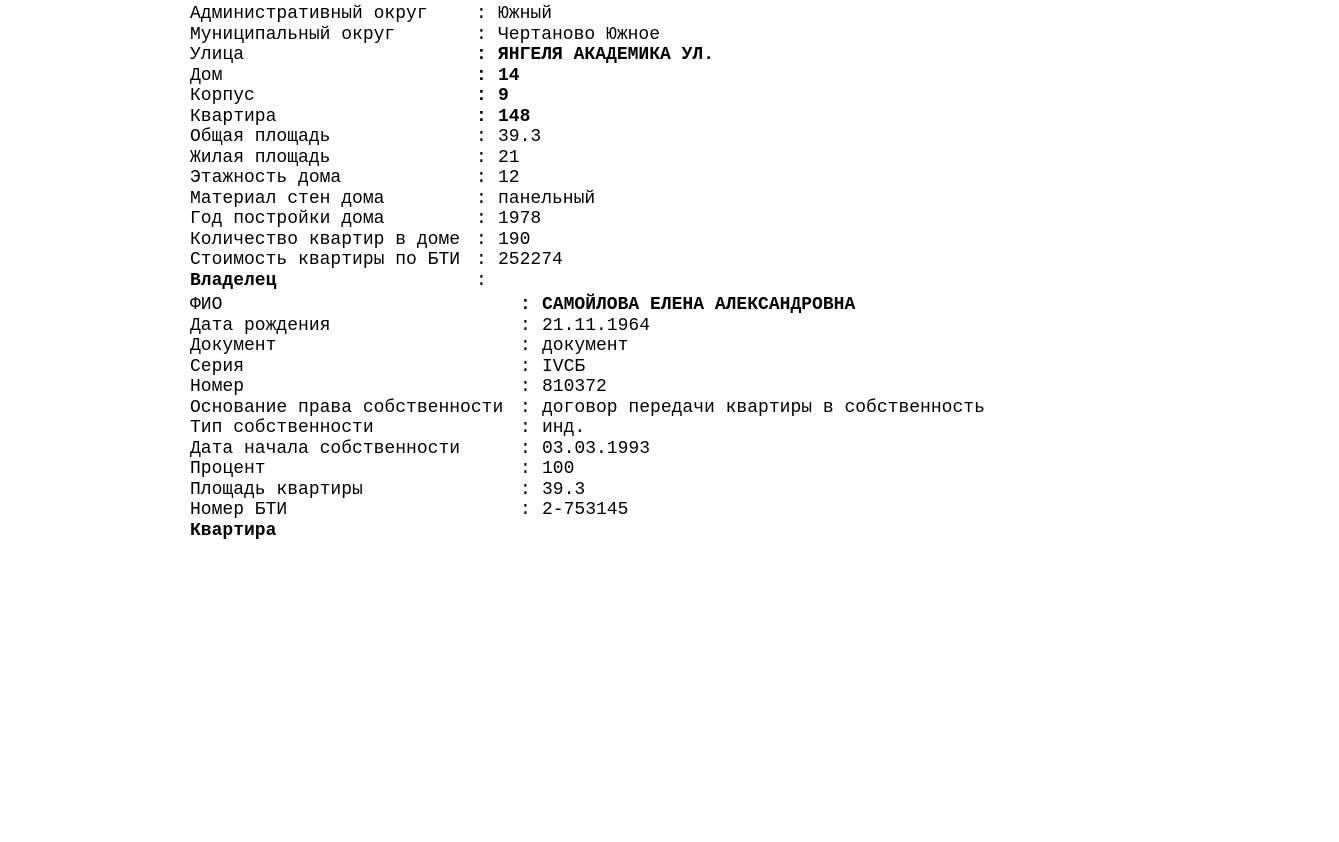 This screenshot has height=842, width=1339. What do you see at coordinates (222, 96) in the screenshot?
I see `field-label: Корпус` at bounding box center [222, 96].